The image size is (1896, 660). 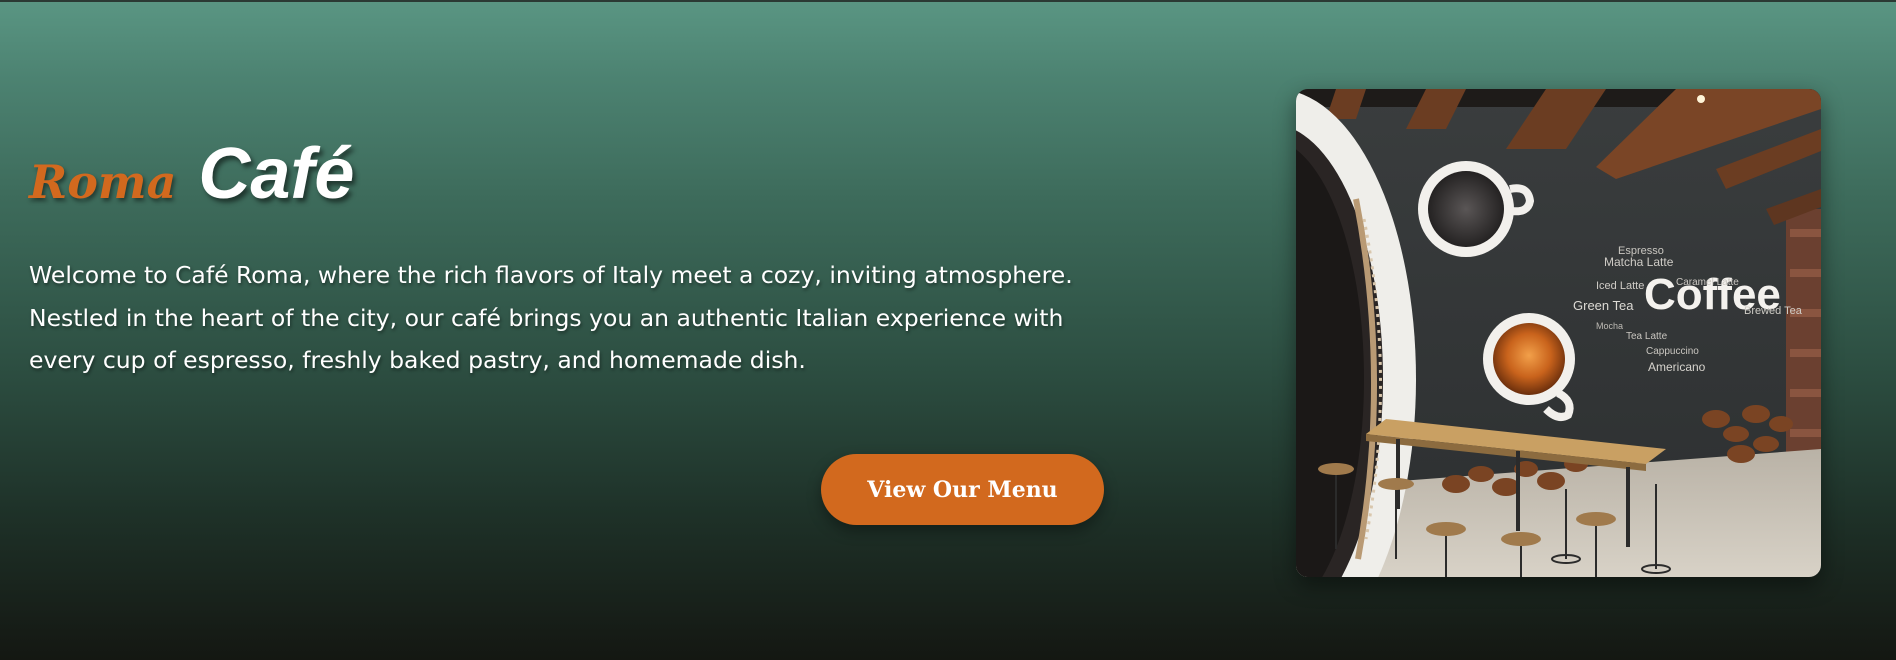 I want to click on view-menu-button: View Our Menu, so click(x=962, y=489).